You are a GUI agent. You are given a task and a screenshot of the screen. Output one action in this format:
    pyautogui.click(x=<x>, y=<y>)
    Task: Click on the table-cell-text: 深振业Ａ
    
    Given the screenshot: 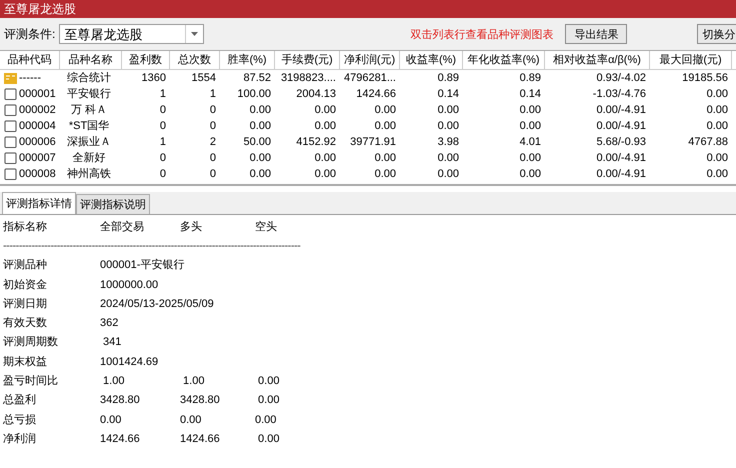 What is the action you would take?
    pyautogui.click(x=89, y=142)
    